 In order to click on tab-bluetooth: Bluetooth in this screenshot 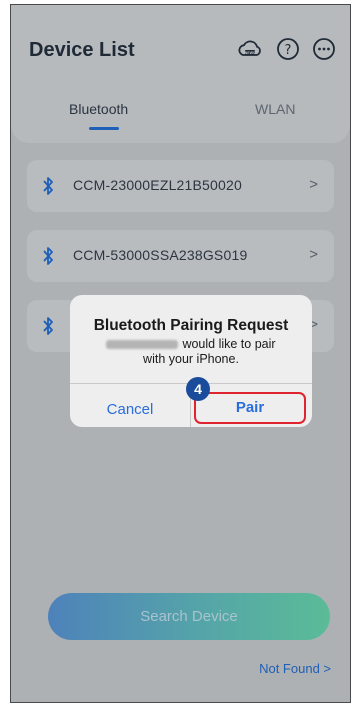, I will do `click(98, 109)`.